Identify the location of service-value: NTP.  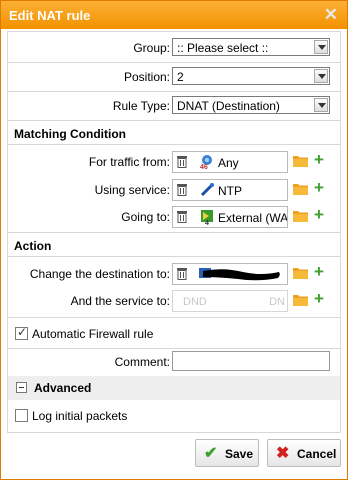
(230, 191).